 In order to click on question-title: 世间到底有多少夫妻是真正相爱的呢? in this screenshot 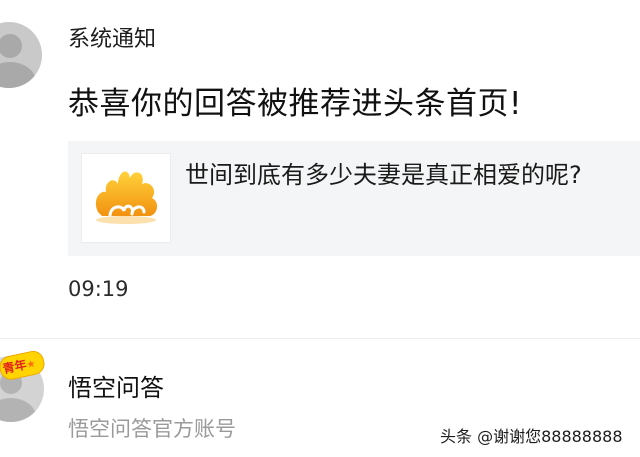, I will do `click(410, 175)`.